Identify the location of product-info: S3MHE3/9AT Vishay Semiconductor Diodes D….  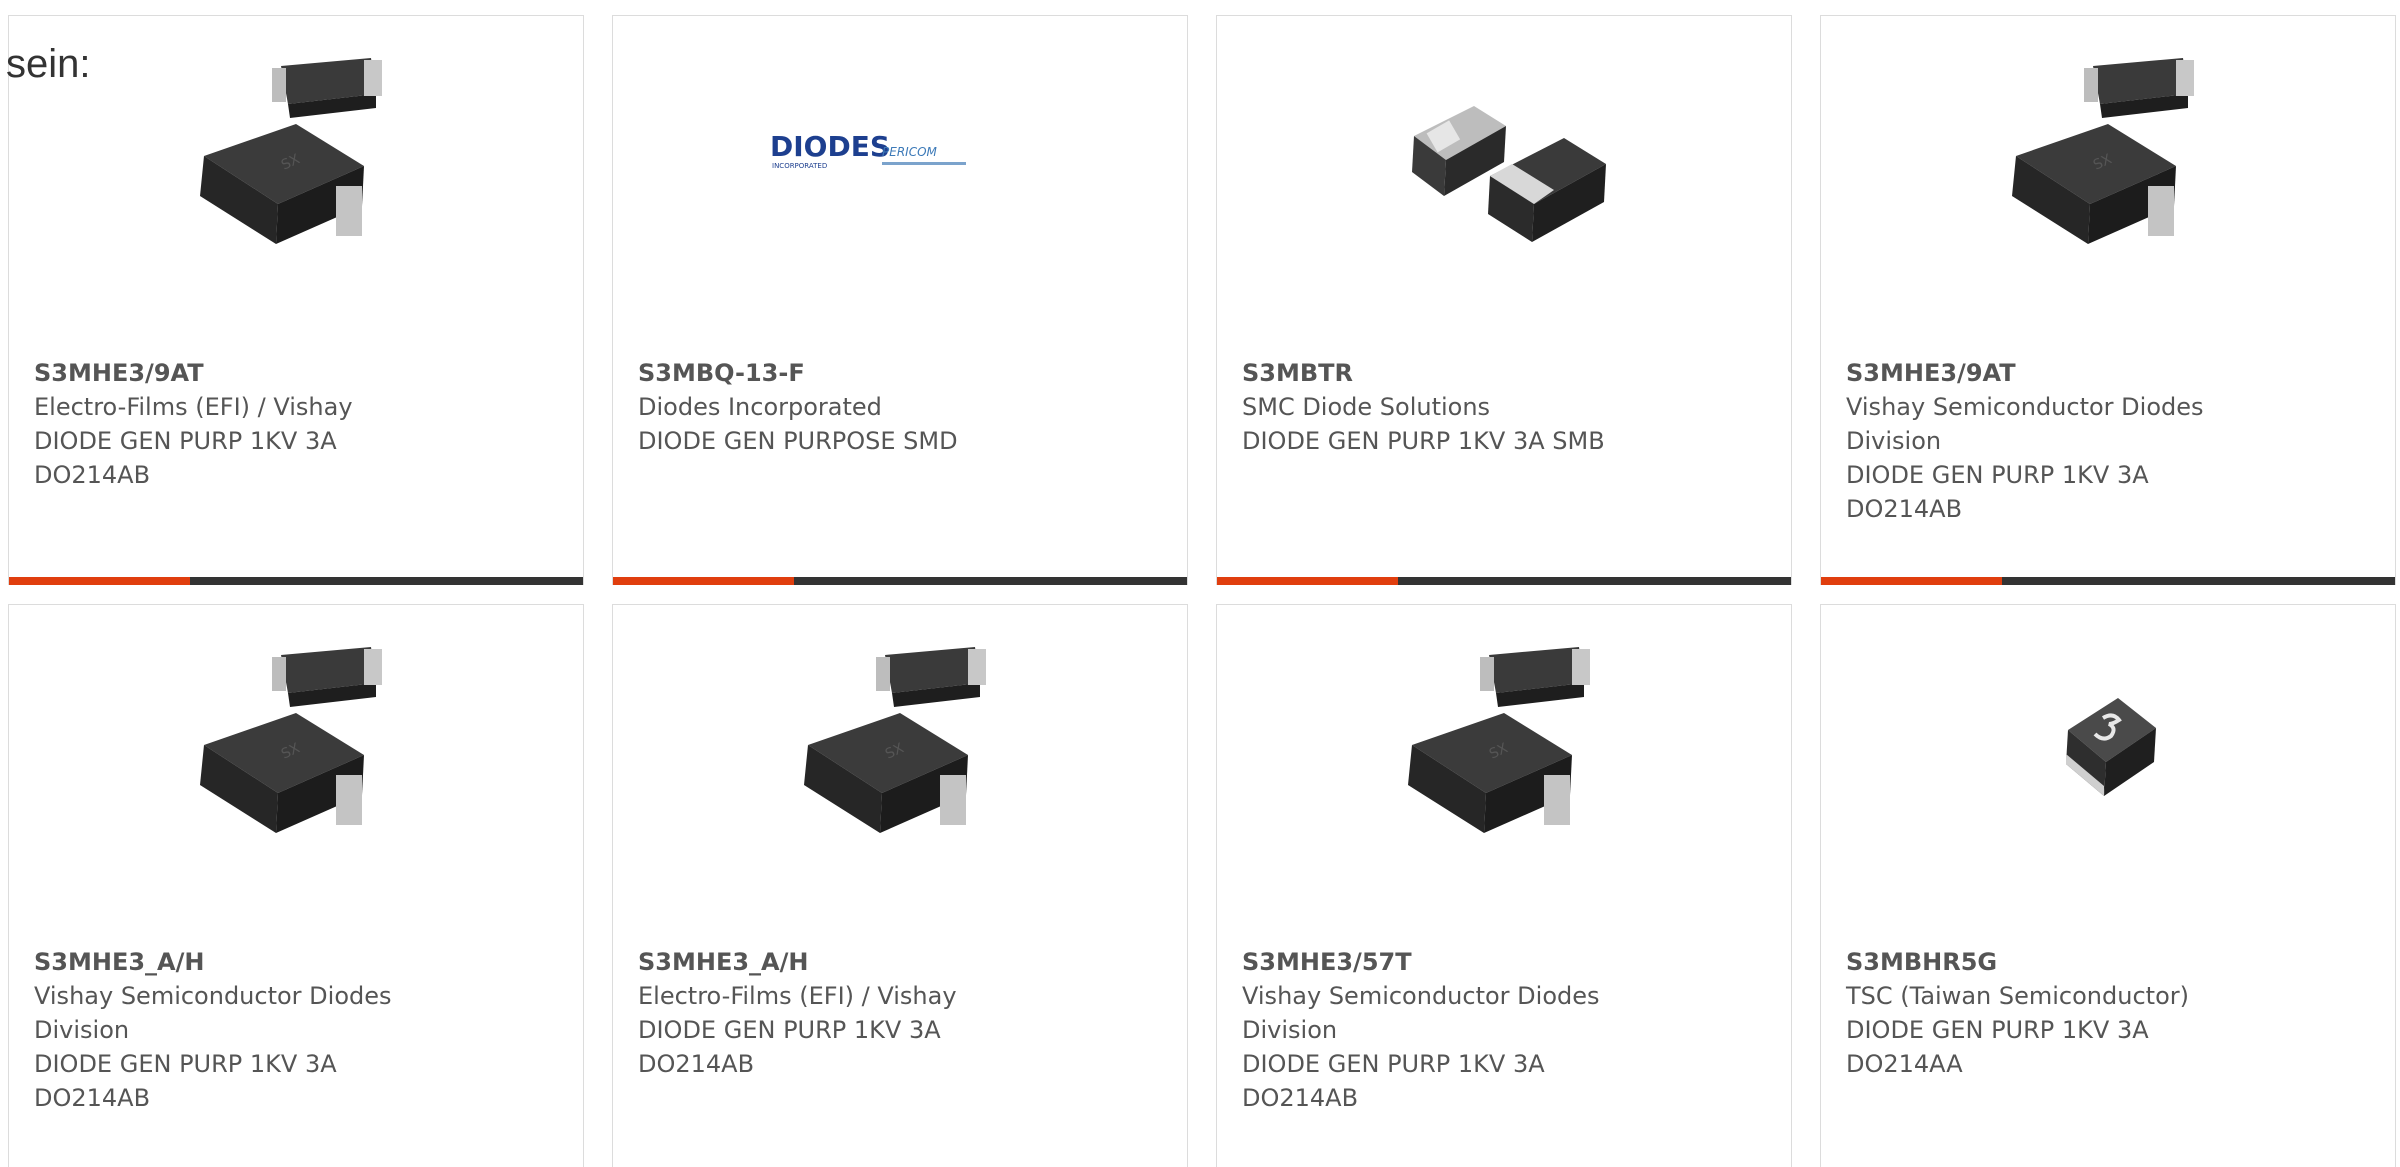
(2110, 441).